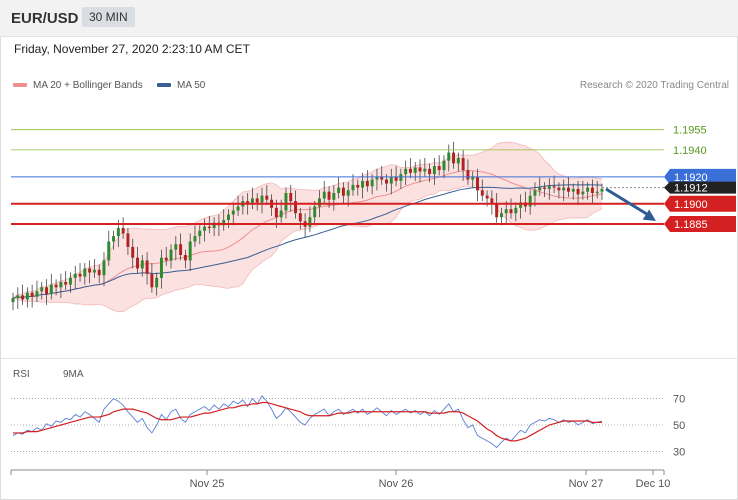 The width and height of the screenshot is (738, 500). Describe the element at coordinates (207, 484) in the screenshot. I see `x-axis-tick-label: Nov 25` at that location.